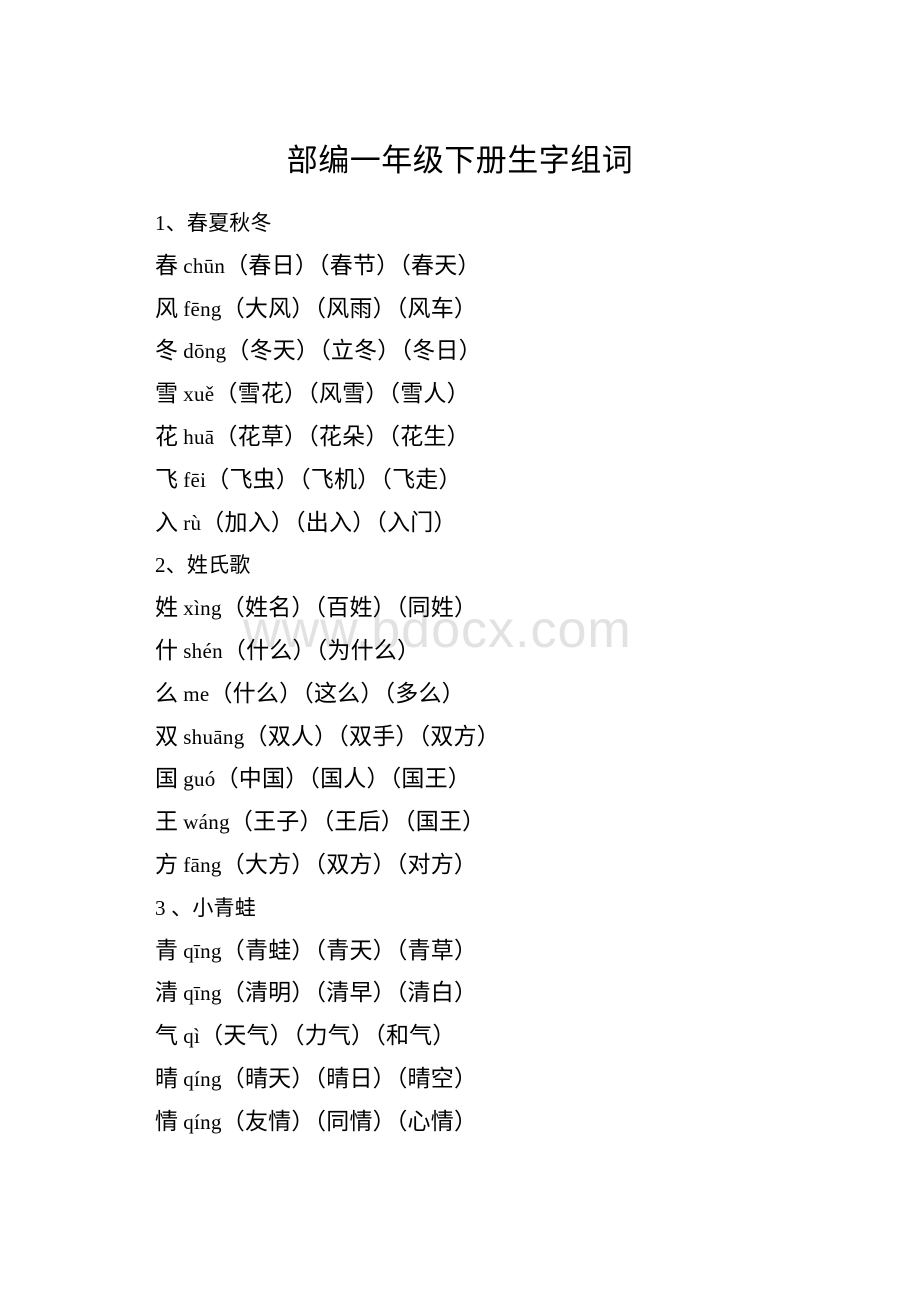 The image size is (920, 1302). I want to click on entry-character: 清, so click(167, 993).